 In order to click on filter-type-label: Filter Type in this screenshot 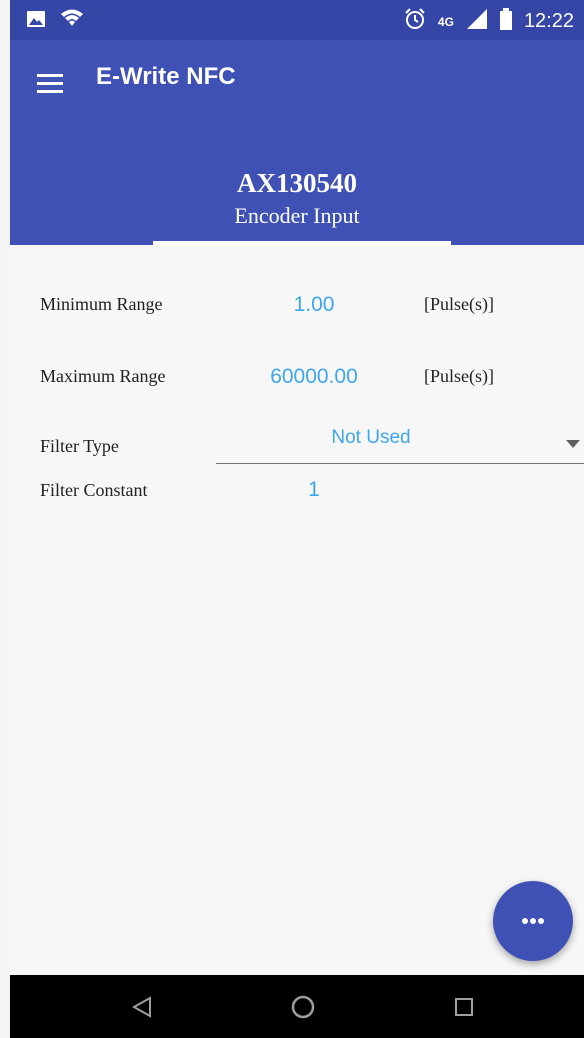, I will do `click(79, 446)`.